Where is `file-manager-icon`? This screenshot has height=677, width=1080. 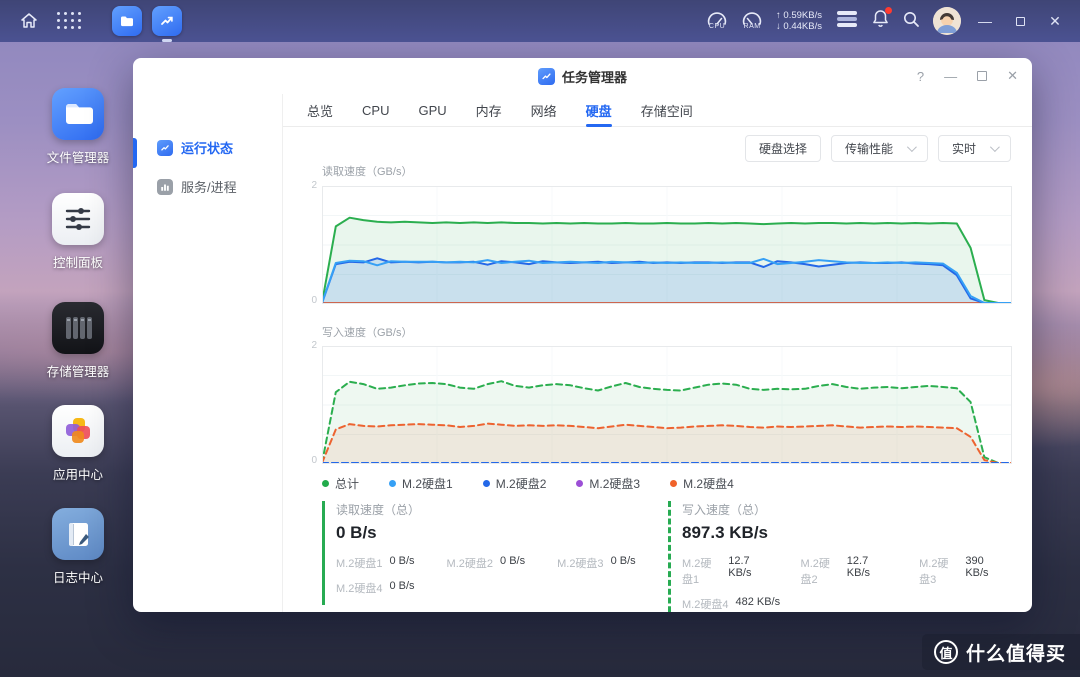
file-manager-icon is located at coordinates (78, 114).